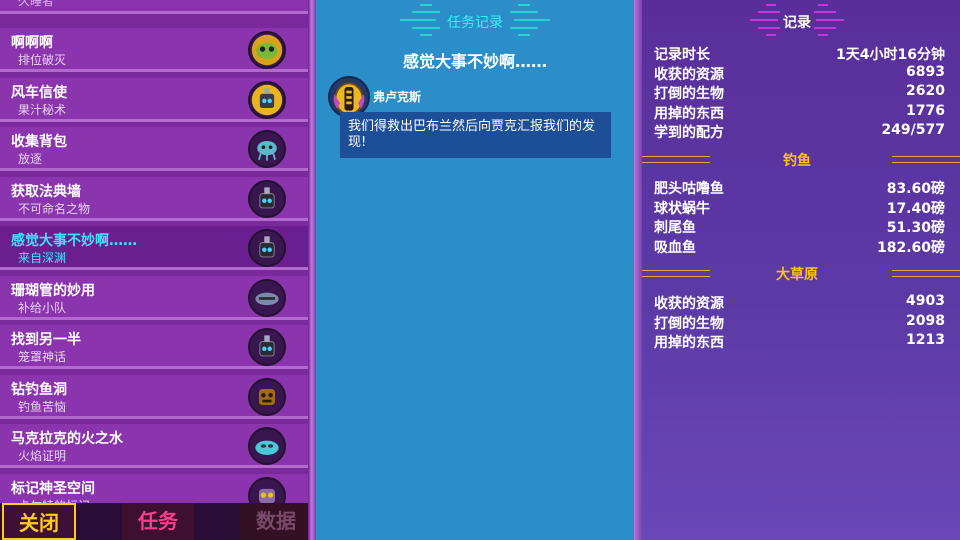 Image resolution: width=960 pixels, height=540 pixels. Describe the element at coordinates (799, 132) in the screenshot. I see `record-row: 学到的配方 249/577` at that location.